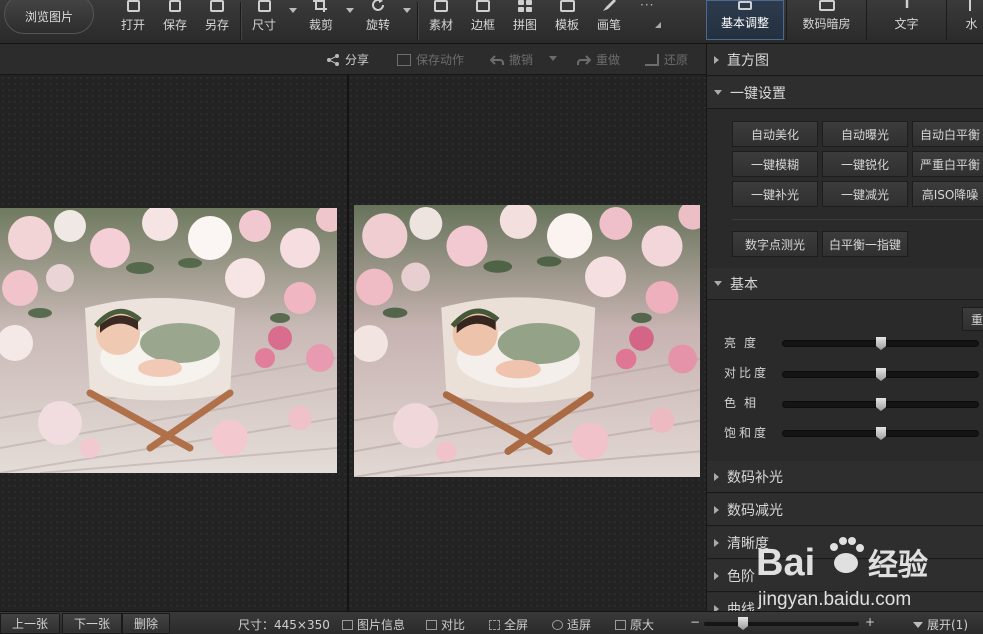  I want to click on resize-dropdown-icon, so click(293, 10).